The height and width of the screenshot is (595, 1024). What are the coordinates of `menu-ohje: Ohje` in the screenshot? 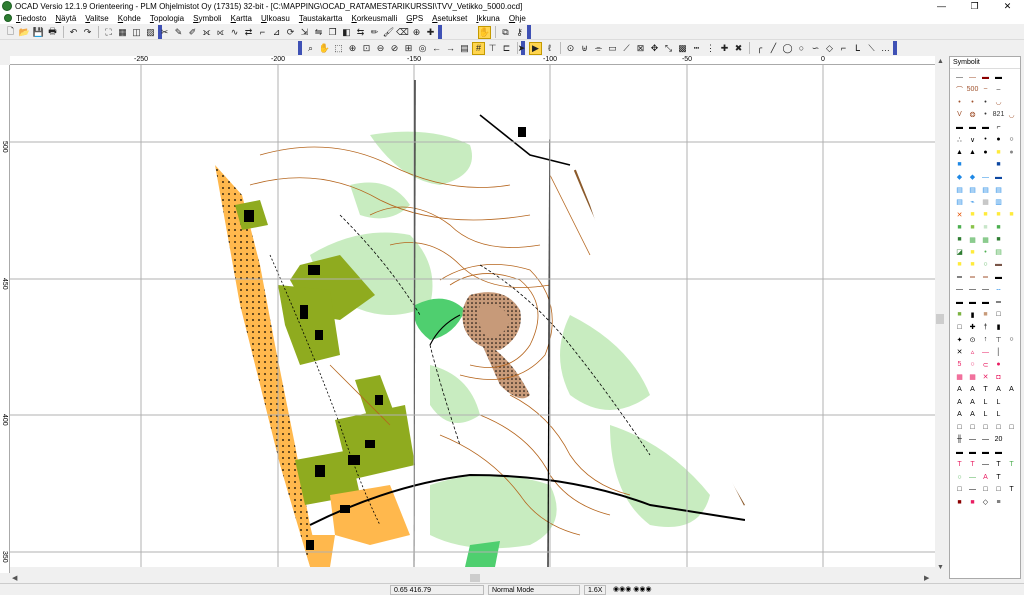 It's located at (517, 18).